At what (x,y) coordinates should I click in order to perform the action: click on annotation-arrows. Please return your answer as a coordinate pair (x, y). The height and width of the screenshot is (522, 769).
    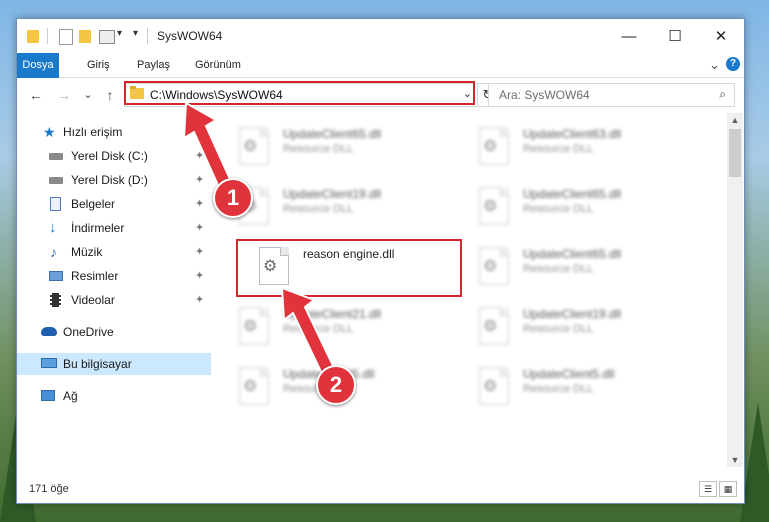
    Looking at the image, I should click on (260, 240).